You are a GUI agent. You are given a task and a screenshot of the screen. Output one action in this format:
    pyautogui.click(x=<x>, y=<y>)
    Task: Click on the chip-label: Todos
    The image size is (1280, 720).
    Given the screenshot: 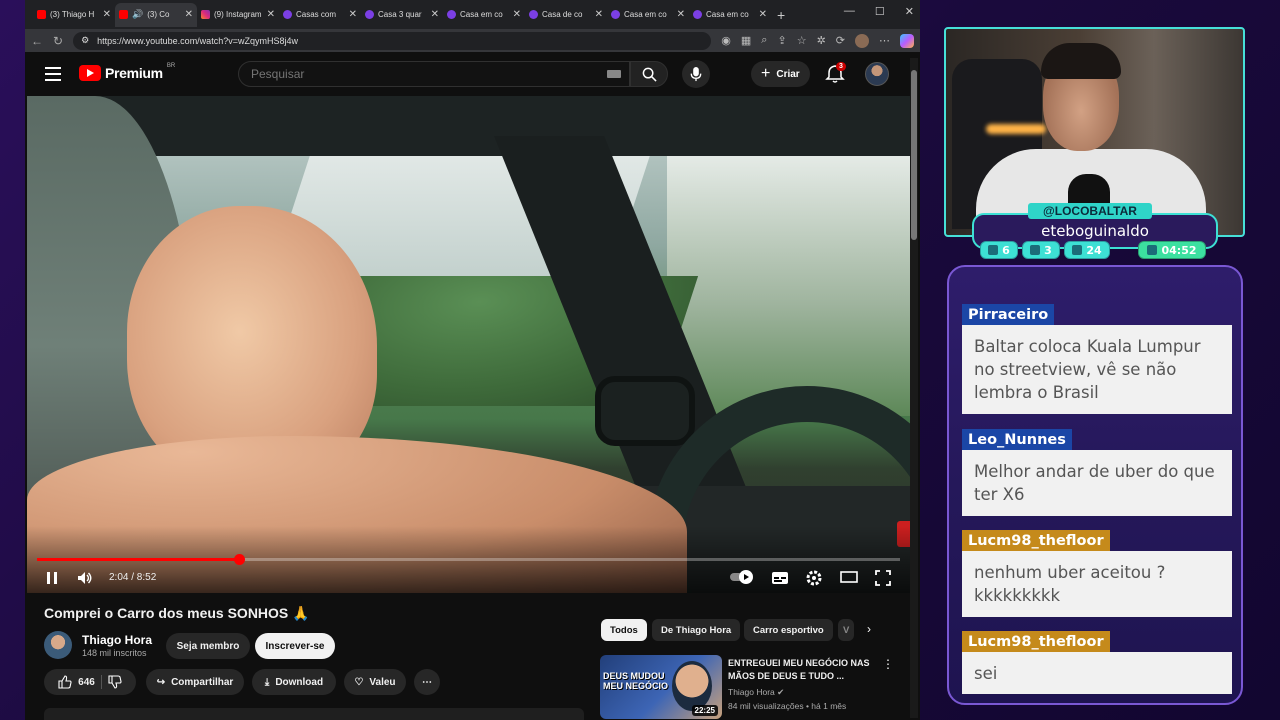 What is the action you would take?
    pyautogui.click(x=624, y=630)
    